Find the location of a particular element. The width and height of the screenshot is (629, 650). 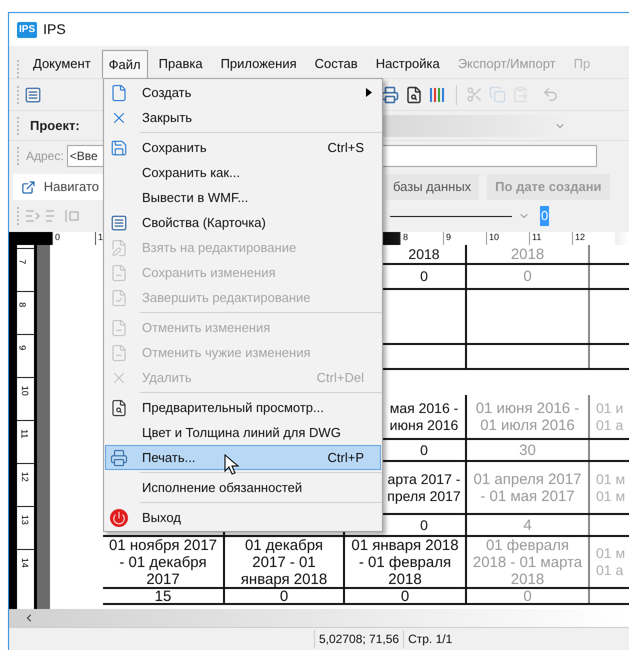

table-cell-text: 01 м 01 а is located at coordinates (610, 562).